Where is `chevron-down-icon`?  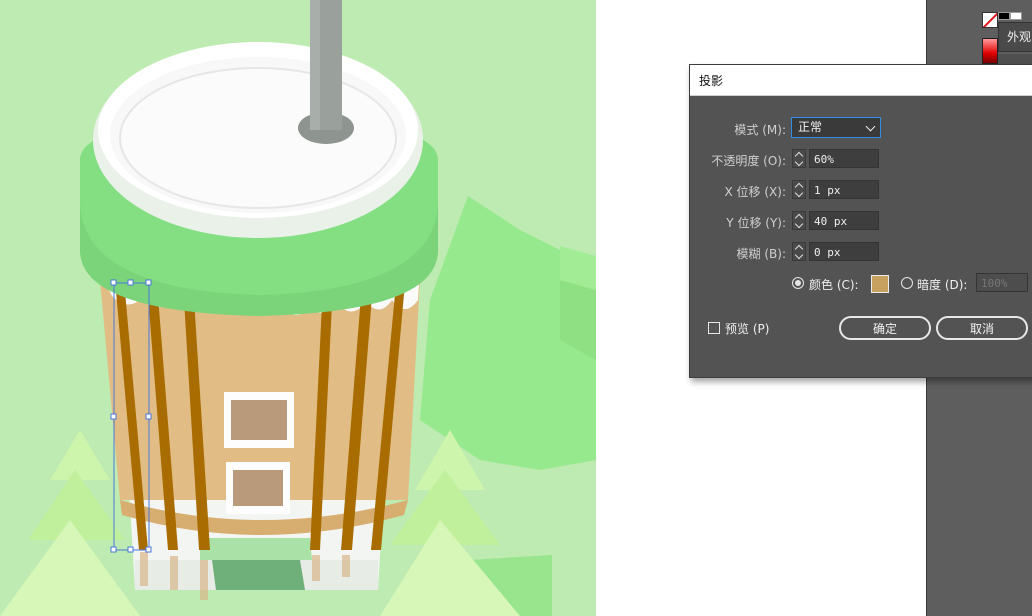 chevron-down-icon is located at coordinates (870, 126).